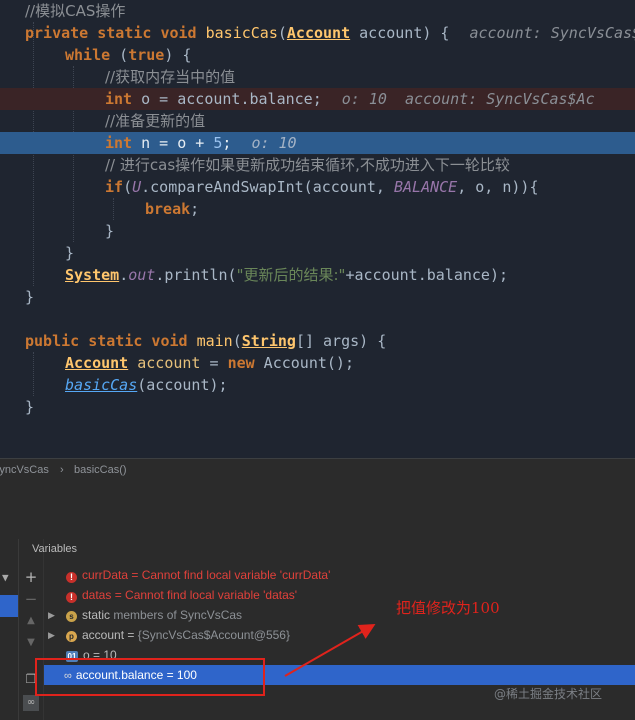 Image resolution: width=635 pixels, height=720 pixels. What do you see at coordinates (24, 470) in the screenshot?
I see `breadcrumb-class: SyncVsCas` at bounding box center [24, 470].